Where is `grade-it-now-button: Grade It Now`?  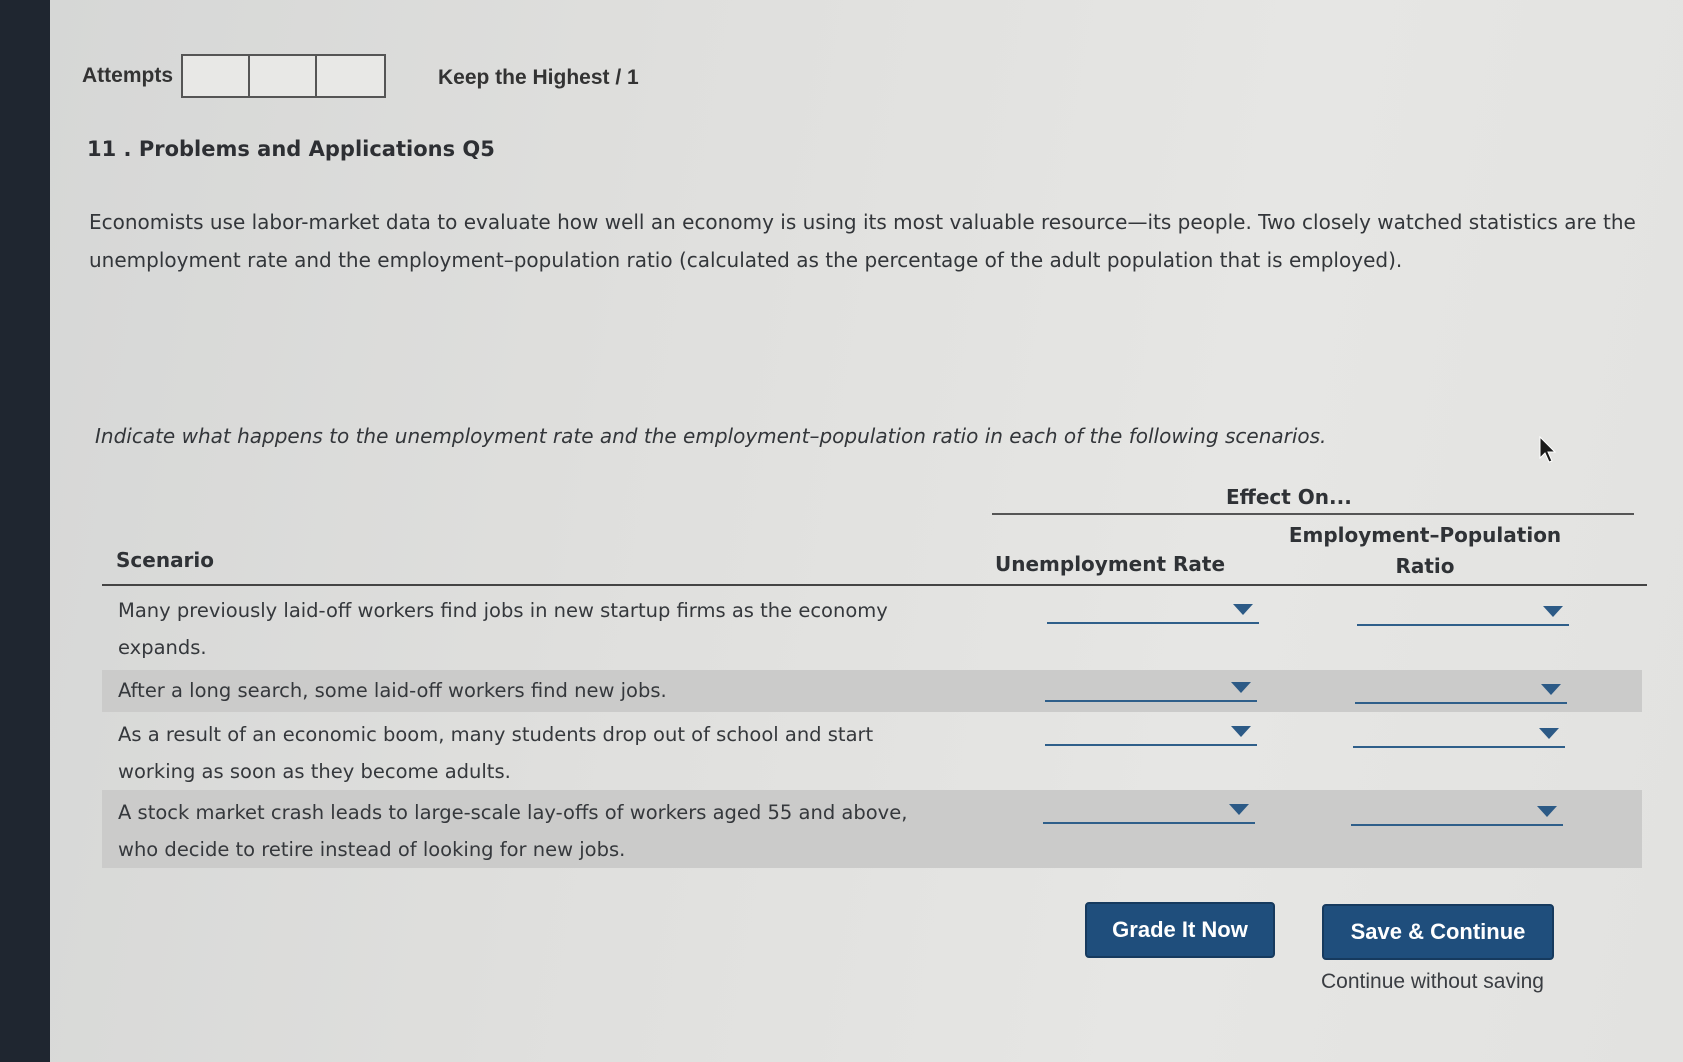 grade-it-now-button: Grade It Now is located at coordinates (1180, 930).